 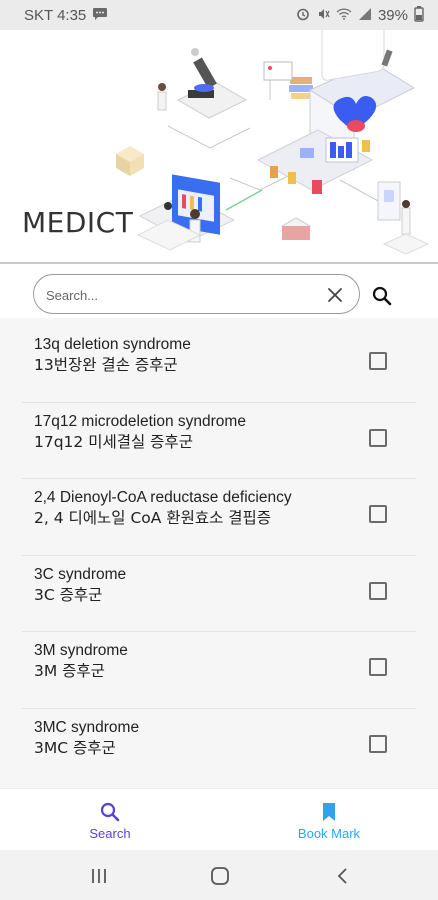 What do you see at coordinates (87, 727) in the screenshot?
I see `item-english-name: 3MC syndrome` at bounding box center [87, 727].